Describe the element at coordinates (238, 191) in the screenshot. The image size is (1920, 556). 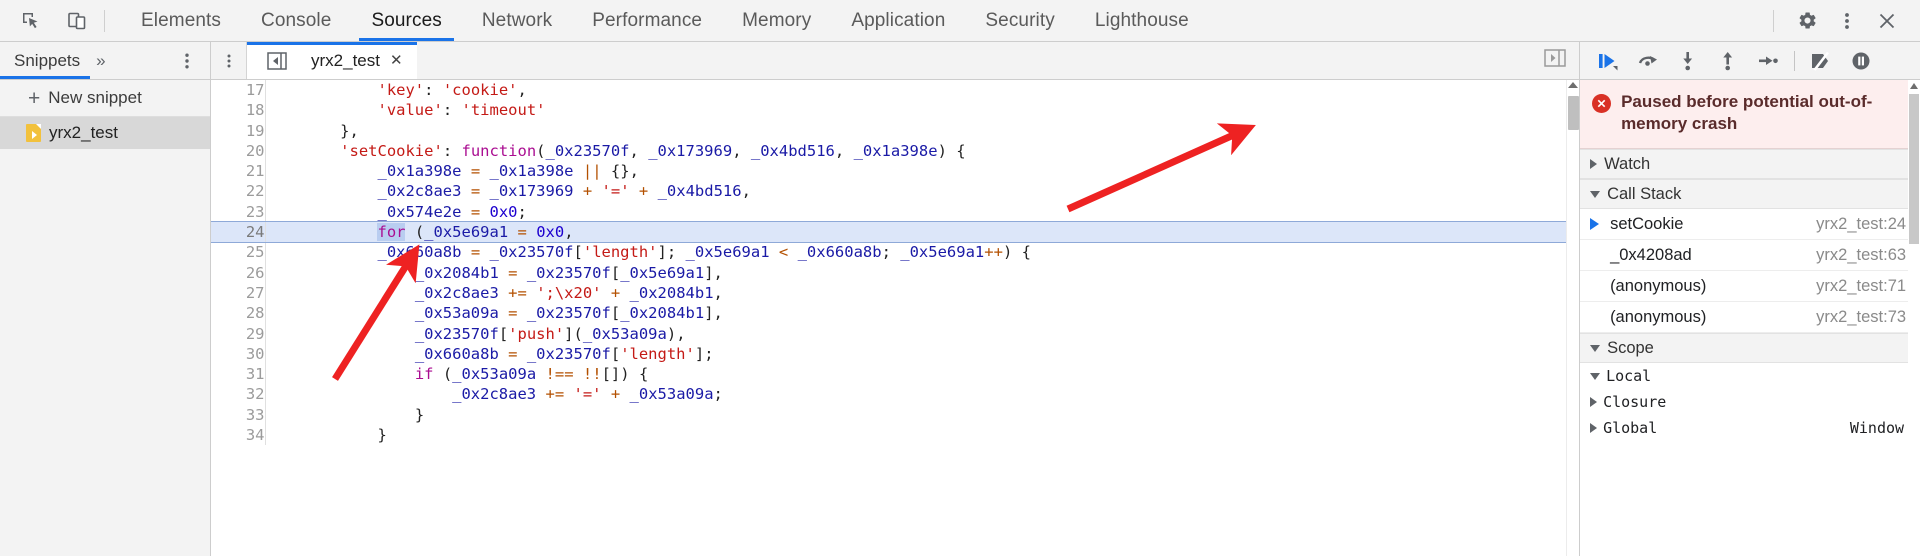
I see `line-number: 22` at that location.